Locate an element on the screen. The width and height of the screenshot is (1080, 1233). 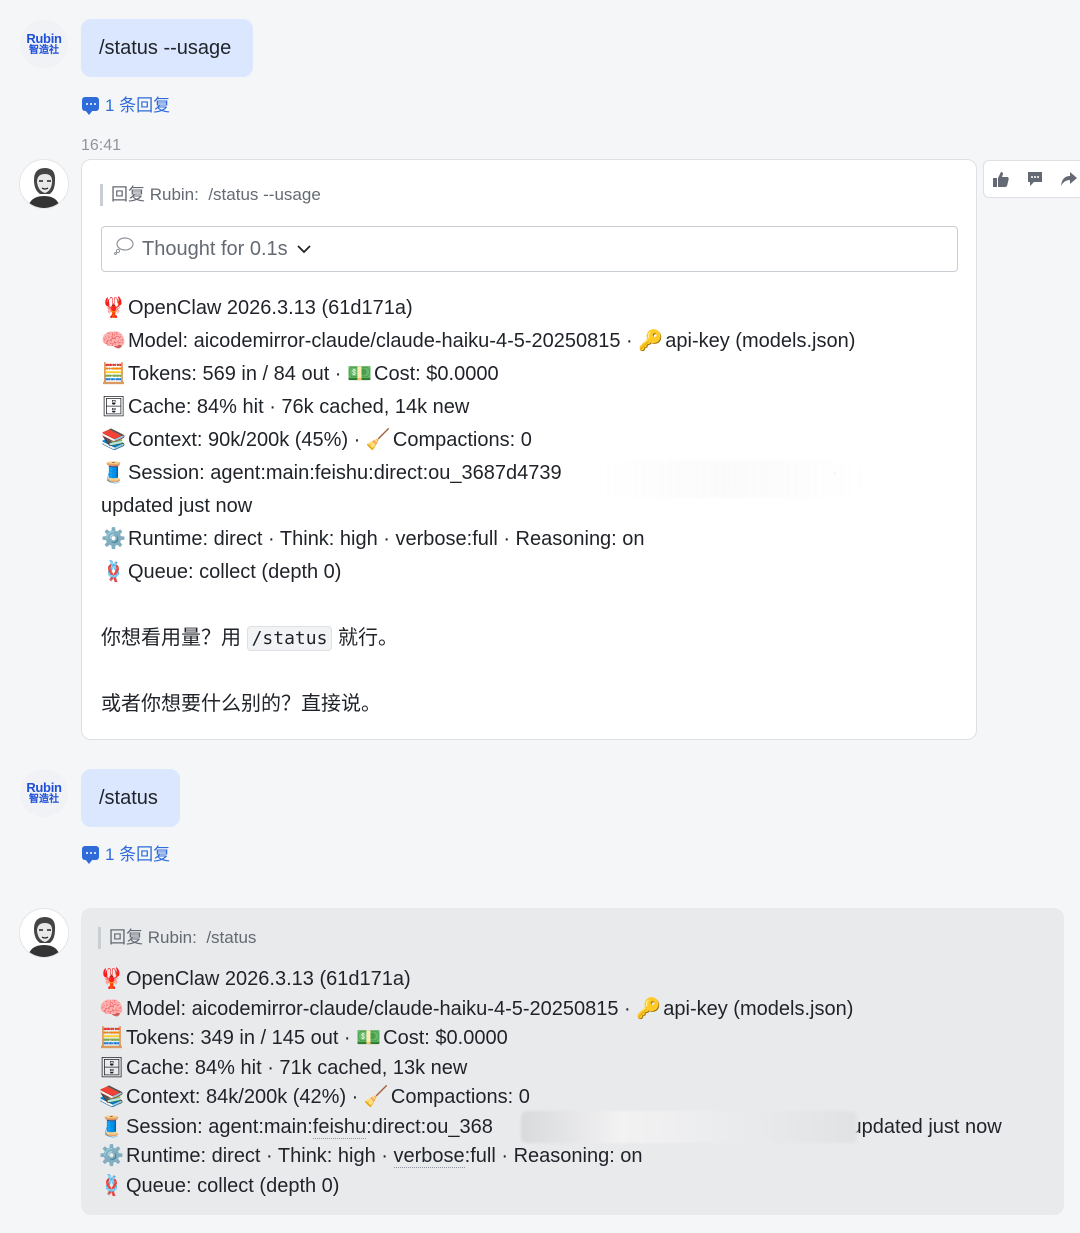
reply-quote: 回复 Rubin: /status --usage is located at coordinates (210, 195).